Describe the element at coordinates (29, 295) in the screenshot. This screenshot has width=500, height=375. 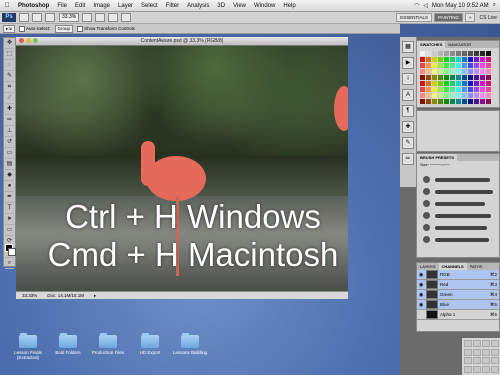
I see `status-zoom: 33.33%` at that location.